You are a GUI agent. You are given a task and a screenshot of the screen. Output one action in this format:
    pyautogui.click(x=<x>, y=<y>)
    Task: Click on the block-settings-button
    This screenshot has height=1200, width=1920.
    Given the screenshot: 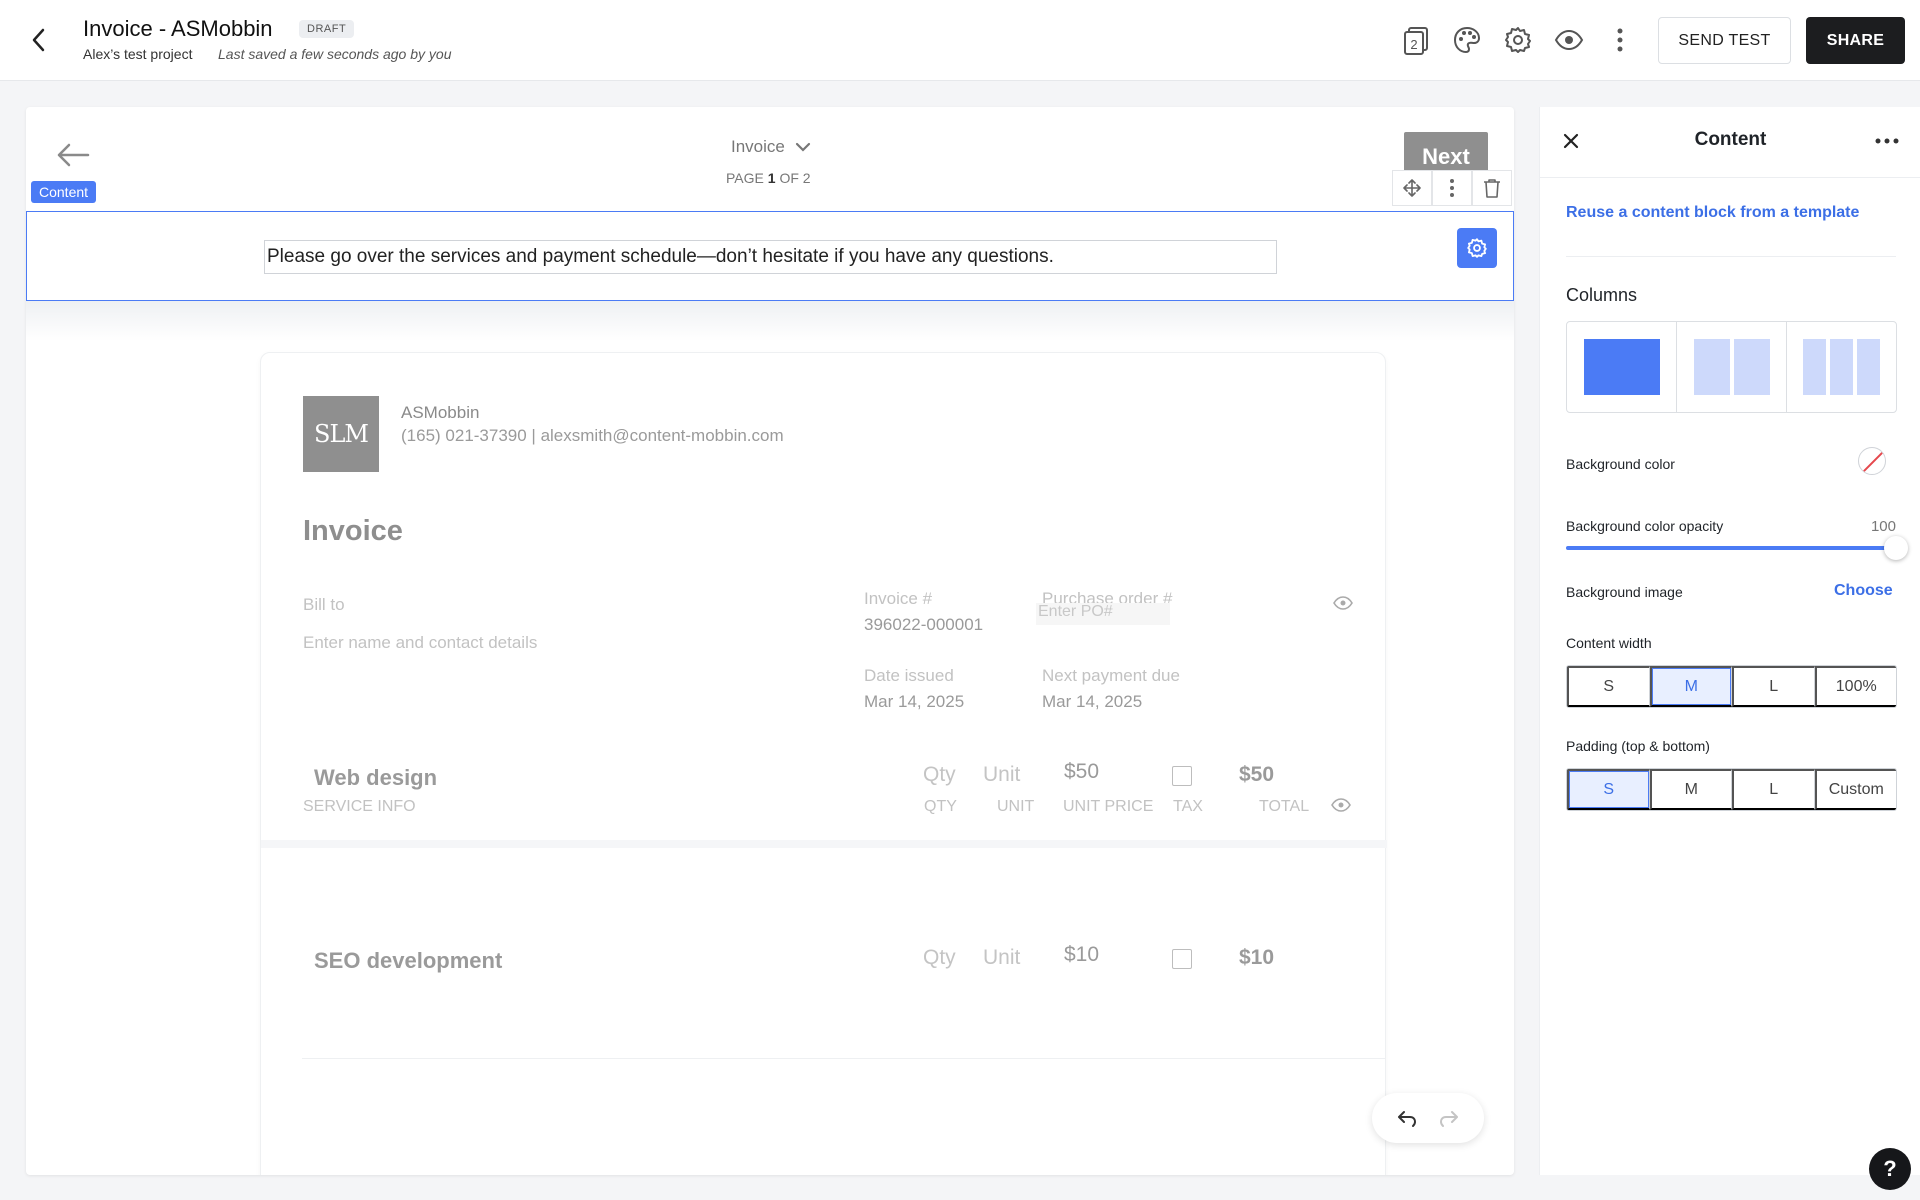 What is the action you would take?
    pyautogui.click(x=1477, y=248)
    